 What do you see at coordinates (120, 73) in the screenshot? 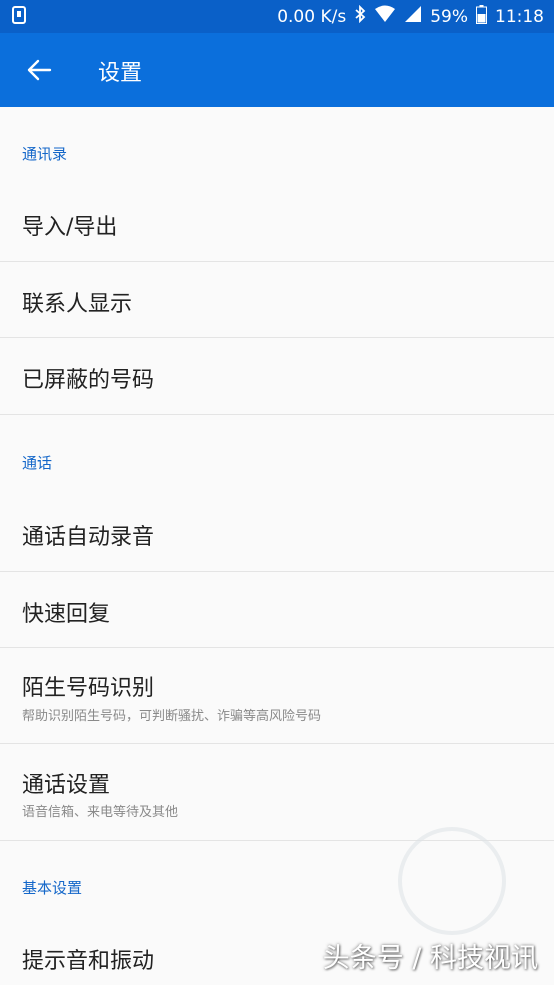
I see `page-title: 设置` at bounding box center [120, 73].